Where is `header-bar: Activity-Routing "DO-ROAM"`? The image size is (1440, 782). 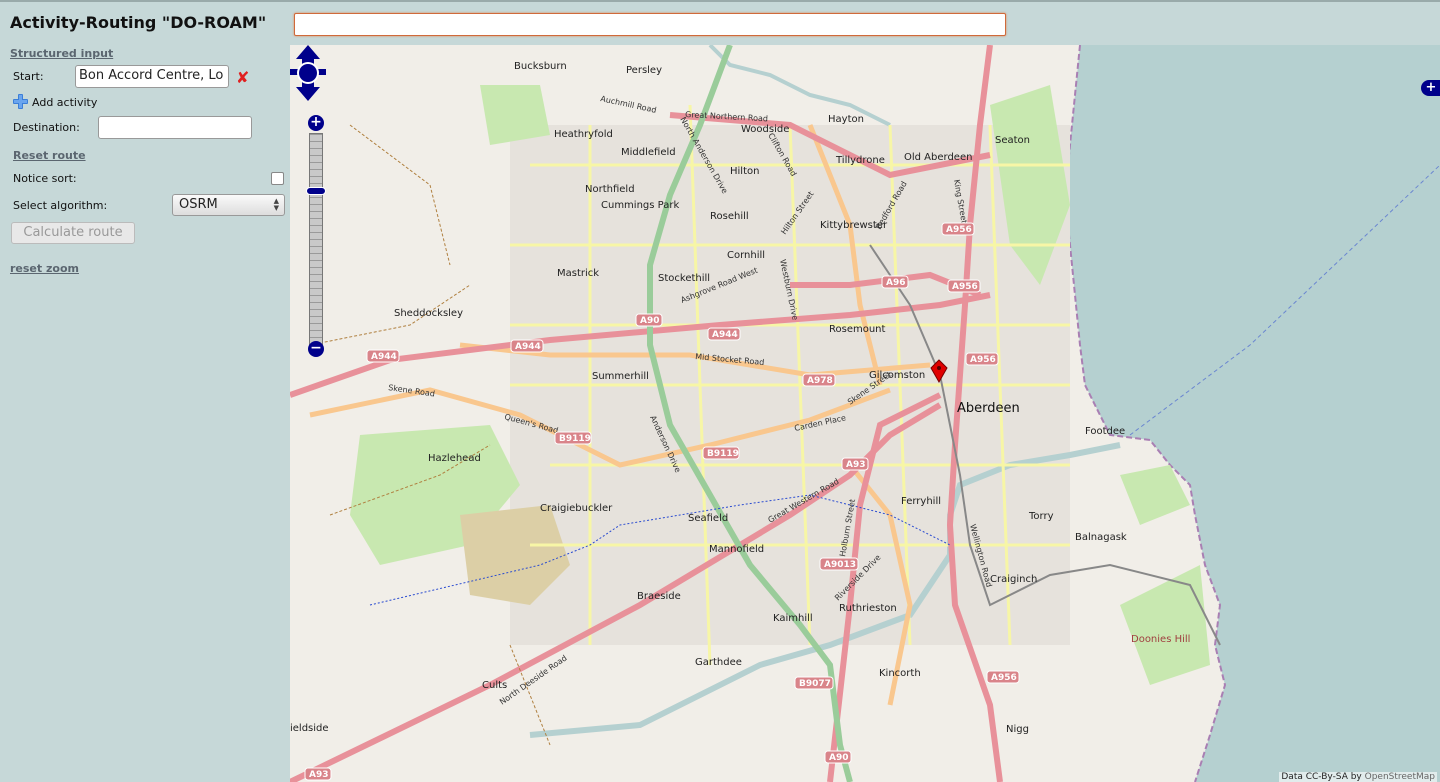 header-bar: Activity-Routing "DO-ROAM" is located at coordinates (720, 23).